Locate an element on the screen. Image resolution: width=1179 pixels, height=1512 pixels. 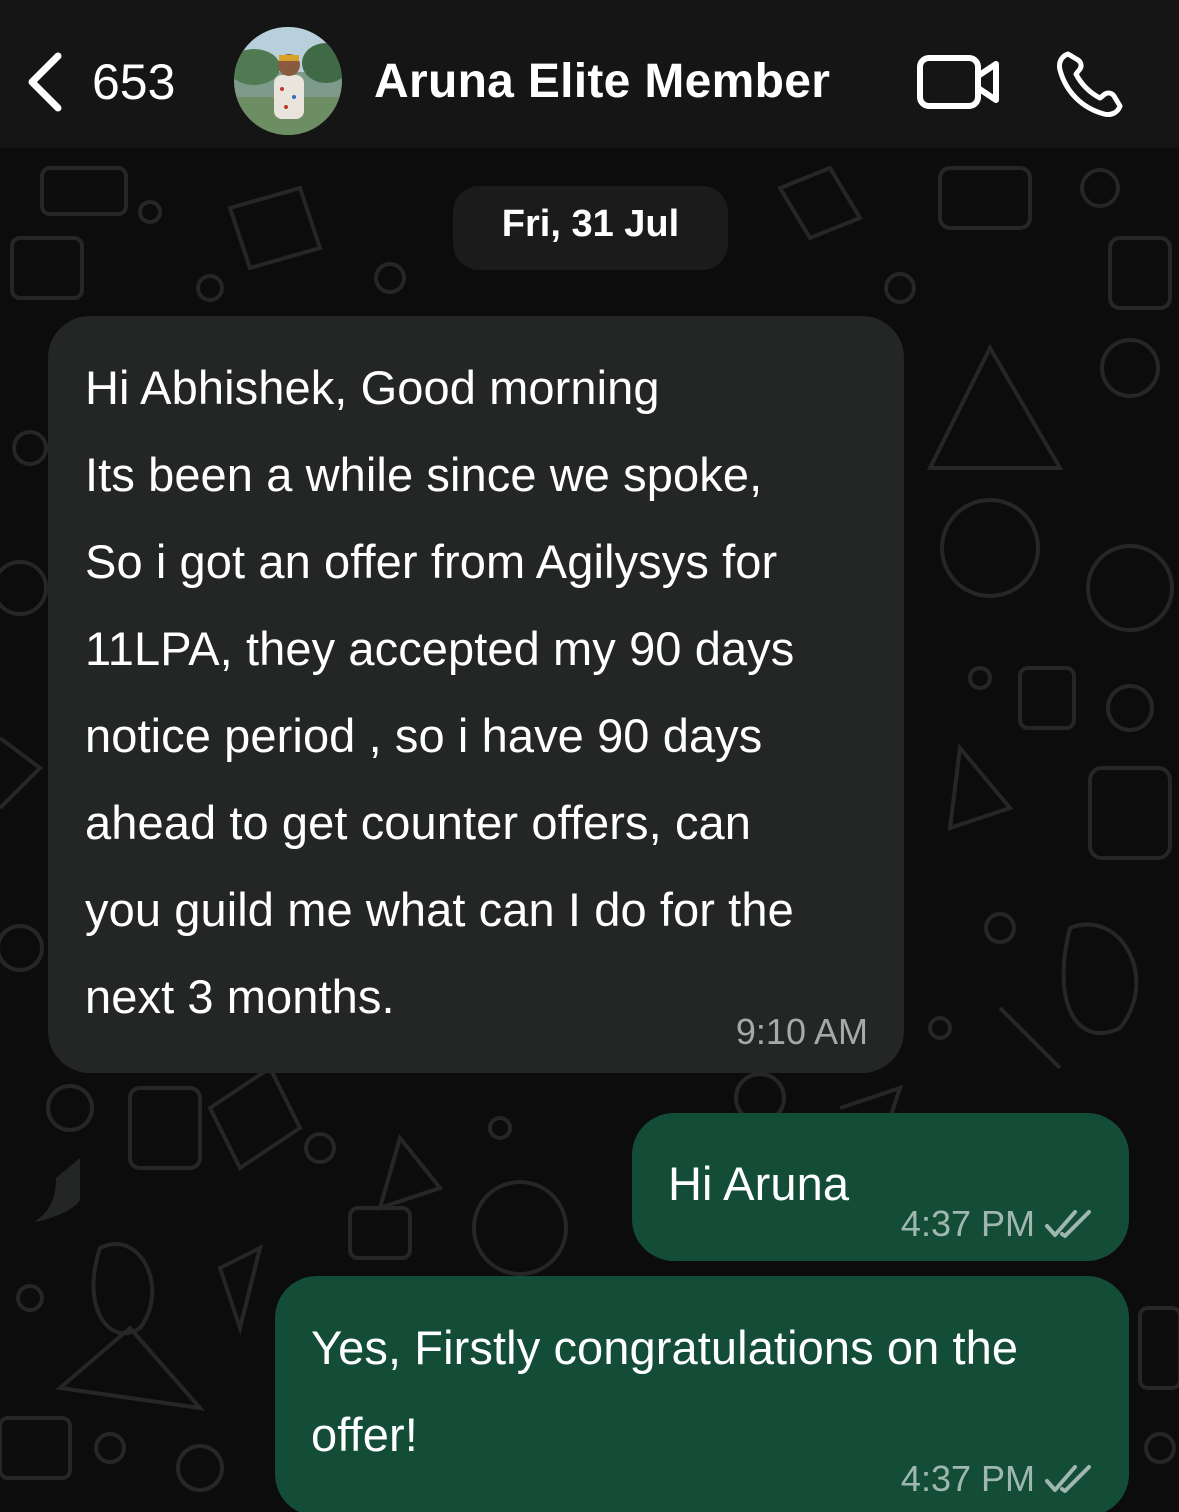
message-time: 9:10 AM is located at coordinates (801, 1031).